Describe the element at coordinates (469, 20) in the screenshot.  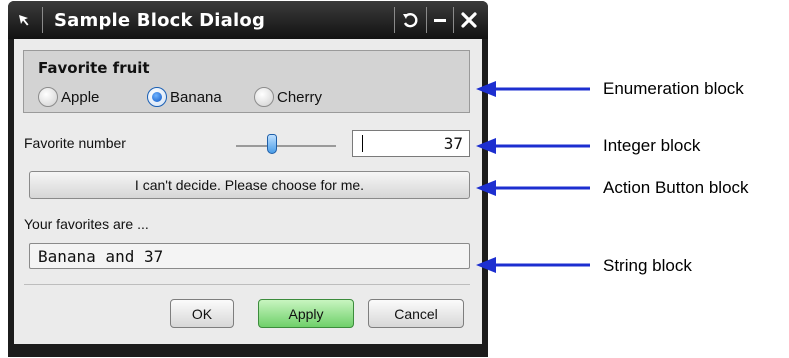
I see `close-icon` at that location.